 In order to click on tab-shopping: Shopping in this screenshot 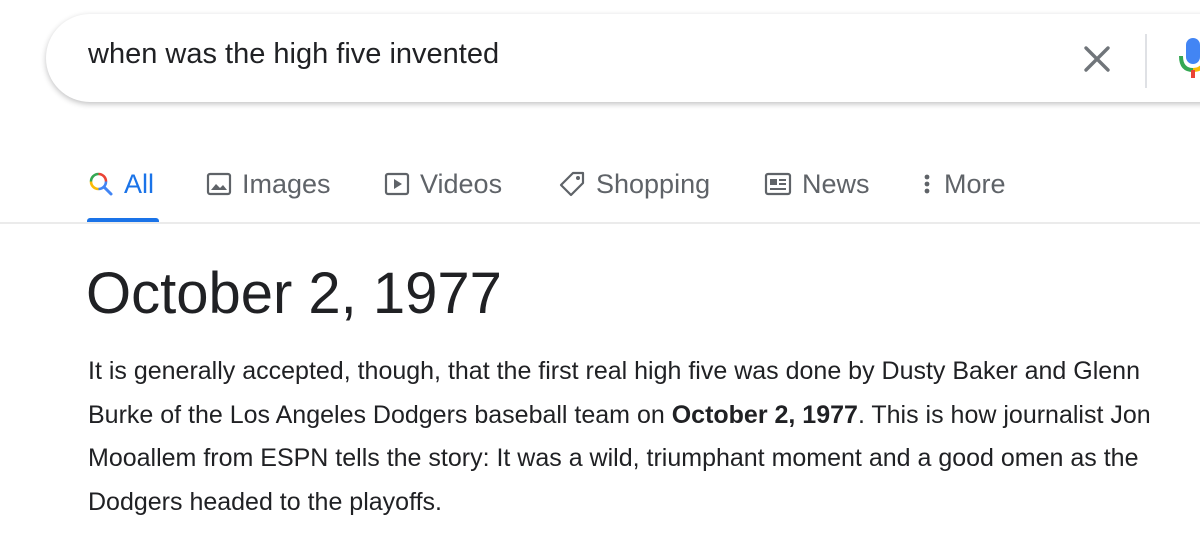, I will do `click(634, 184)`.